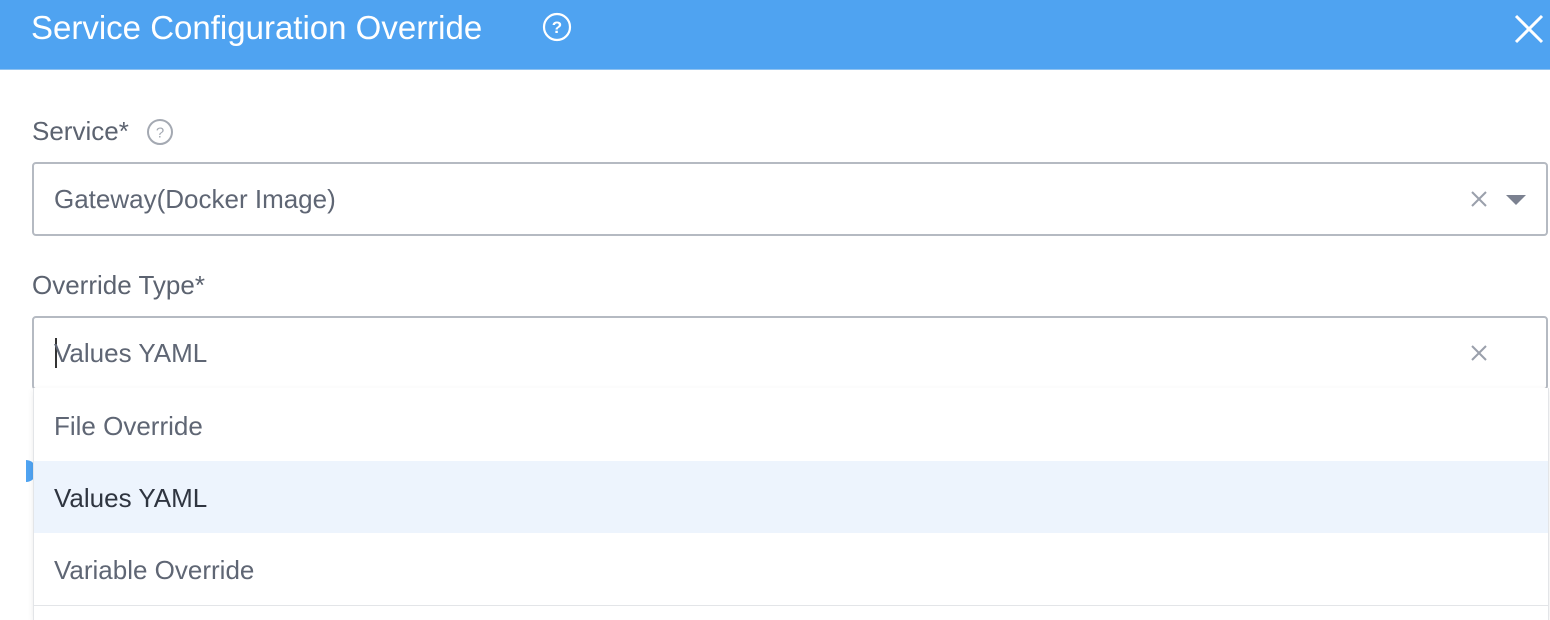 The image size is (1550, 620). I want to click on menu-option-variable-override: Variable Override, so click(791, 569).